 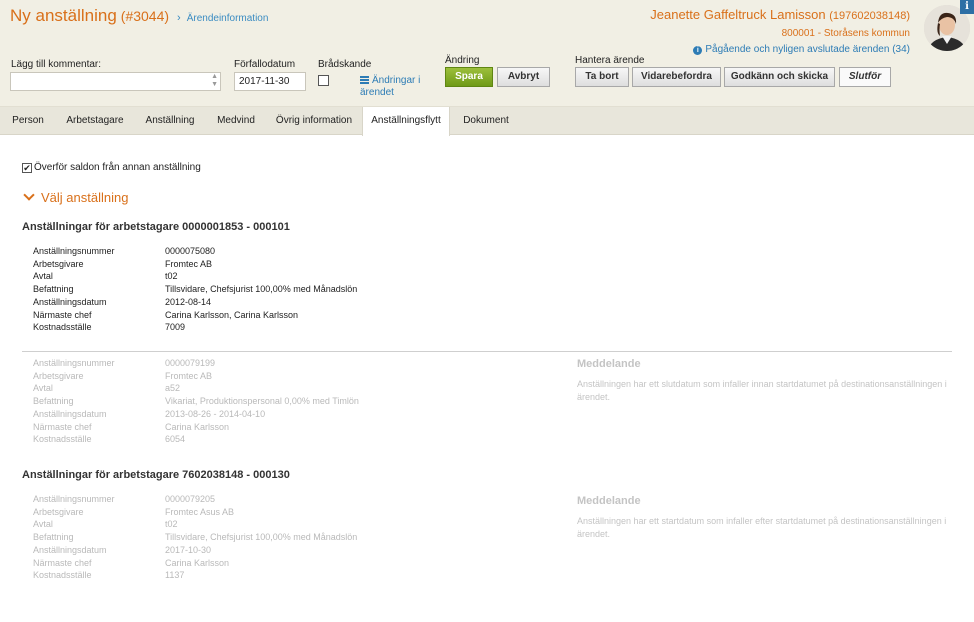 What do you see at coordinates (236, 121) in the screenshot?
I see `tab-medvind: Medvind` at bounding box center [236, 121].